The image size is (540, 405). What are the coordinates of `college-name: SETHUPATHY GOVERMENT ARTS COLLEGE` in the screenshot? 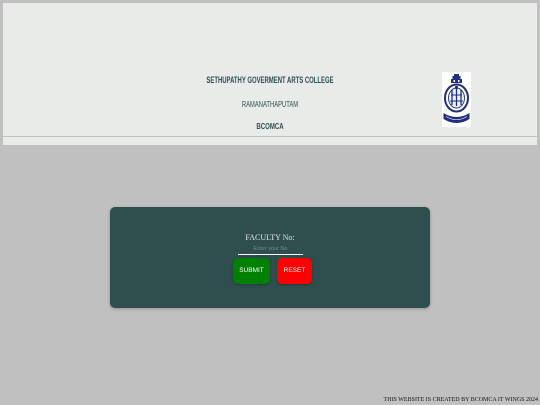 It's located at (270, 80).